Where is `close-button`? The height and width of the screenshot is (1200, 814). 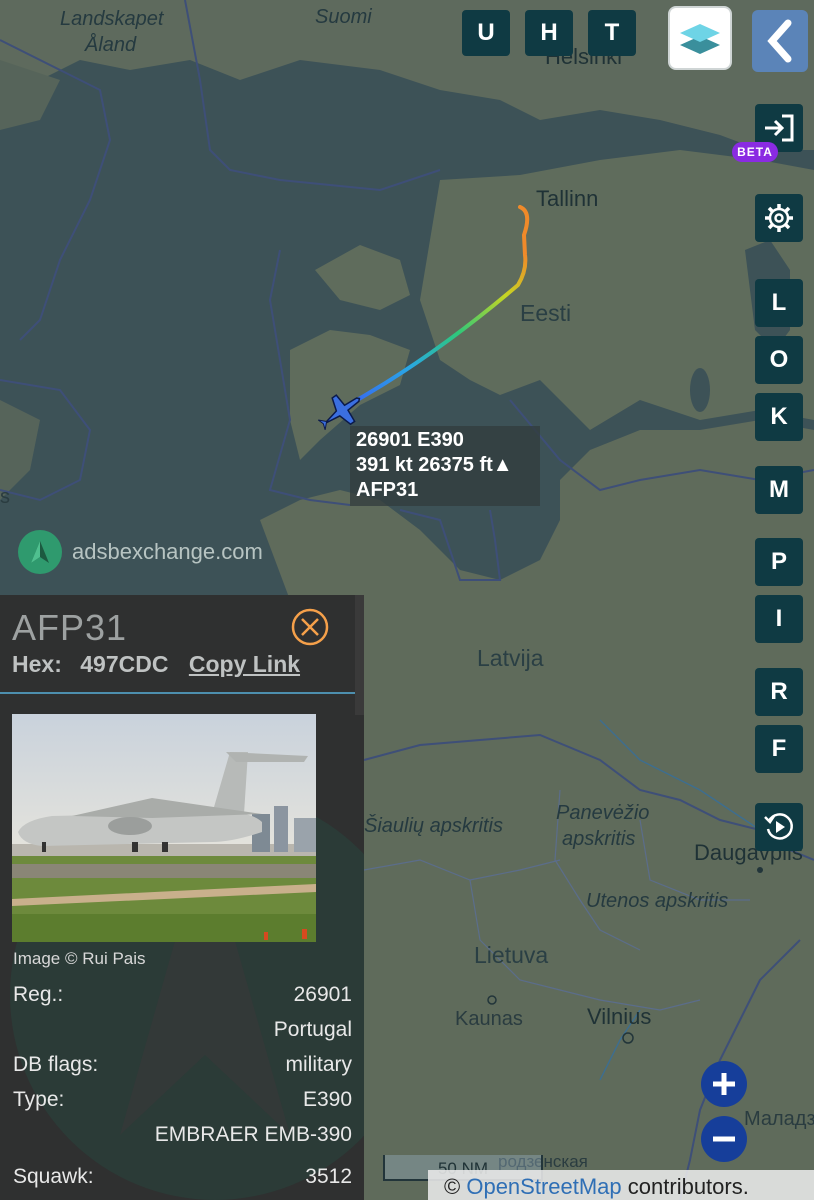
close-button is located at coordinates (310, 627).